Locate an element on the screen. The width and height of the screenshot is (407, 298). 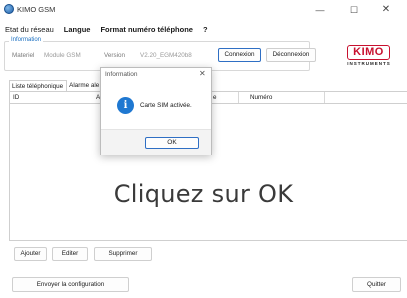
materiel-label: Materiel is located at coordinates (23, 55).